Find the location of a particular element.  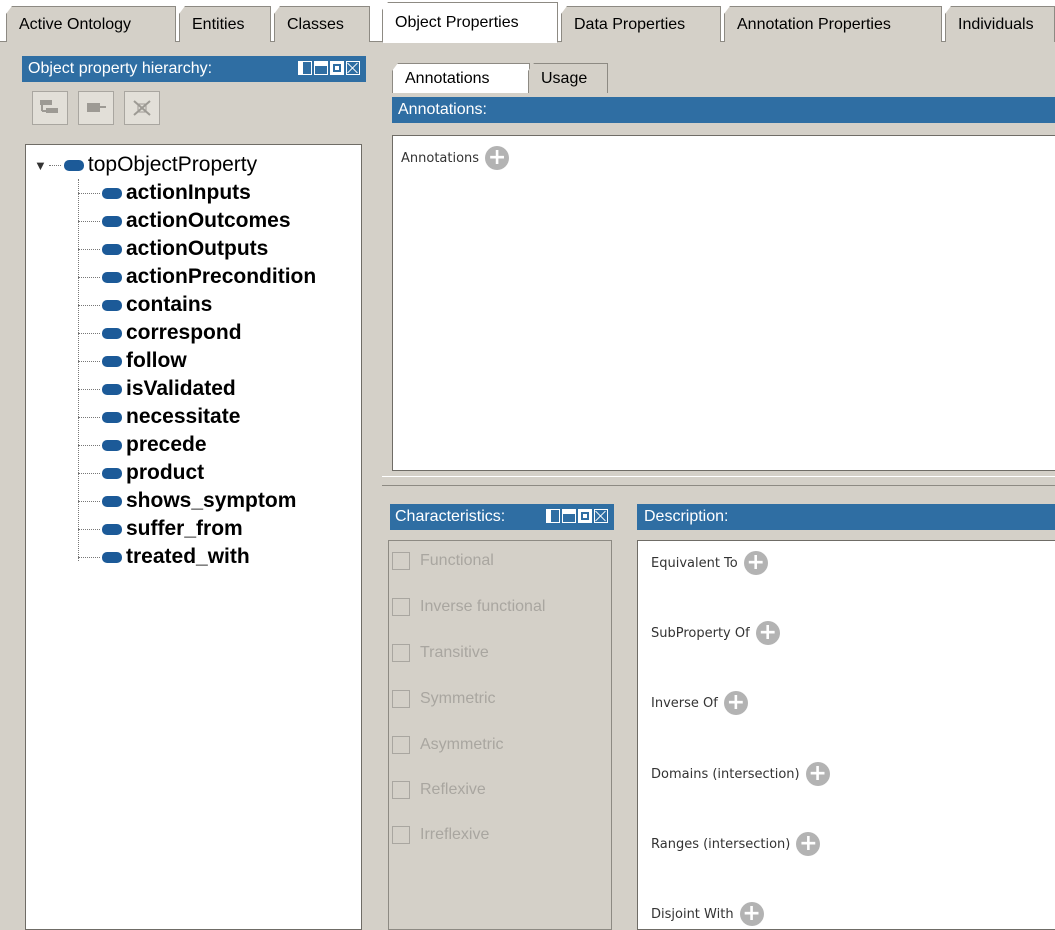

tab-annotations: Annotations is located at coordinates (461, 78).